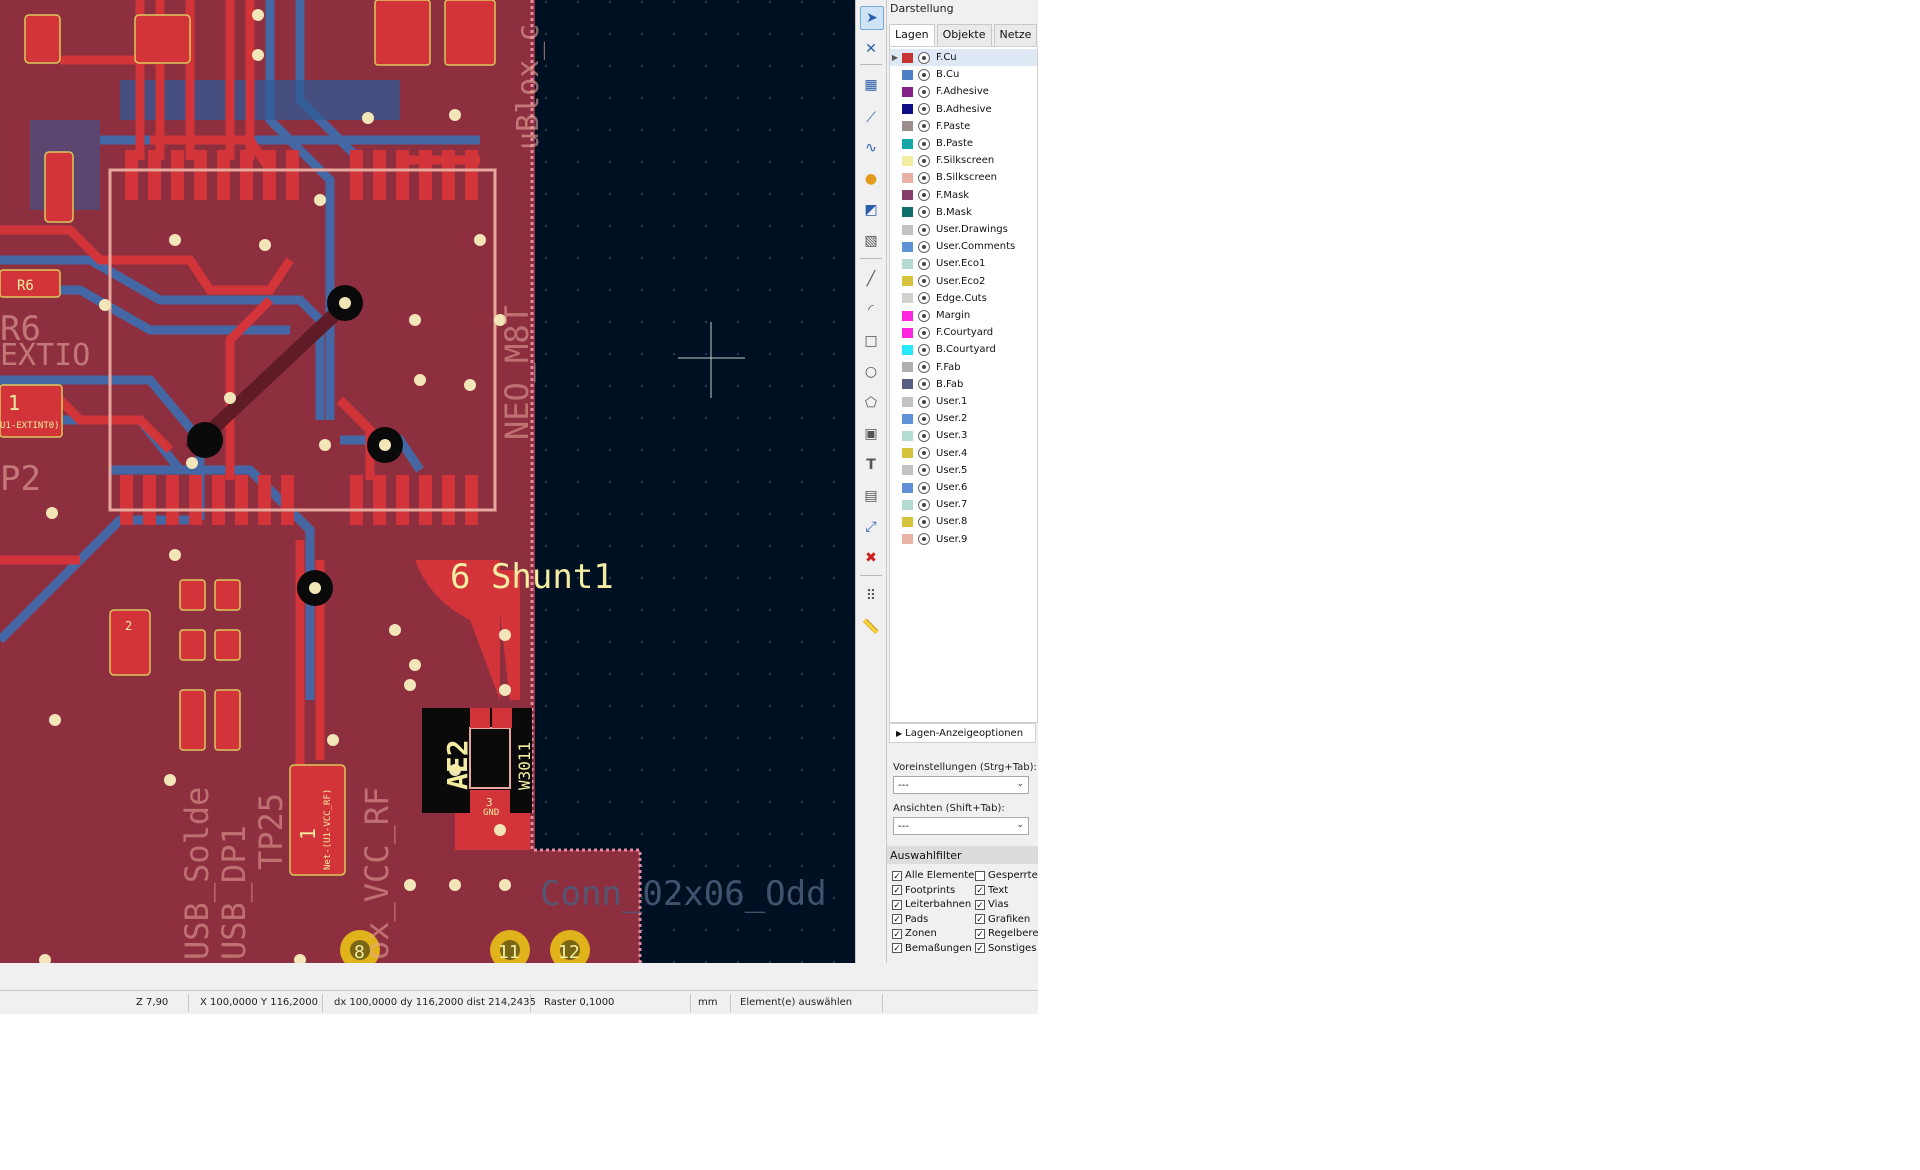 This screenshot has width=1920, height=1170. I want to click on layer-row: ▶ F.Cu, so click(963, 57).